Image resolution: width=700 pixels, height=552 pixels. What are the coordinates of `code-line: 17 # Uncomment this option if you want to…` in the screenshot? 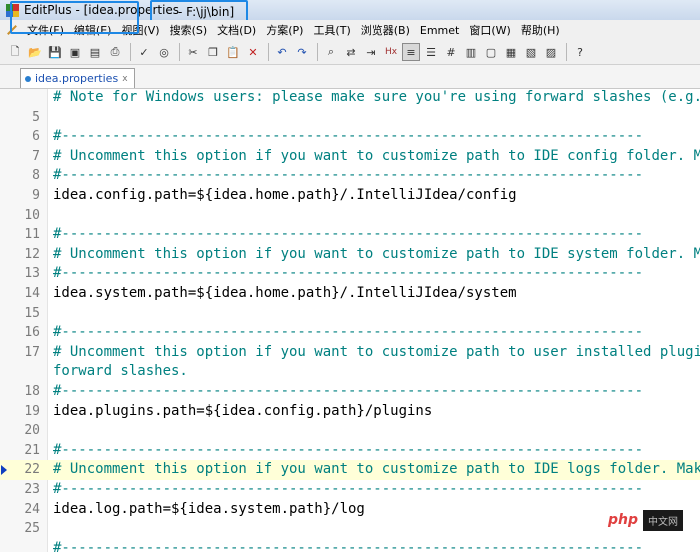 It's located at (350, 353).